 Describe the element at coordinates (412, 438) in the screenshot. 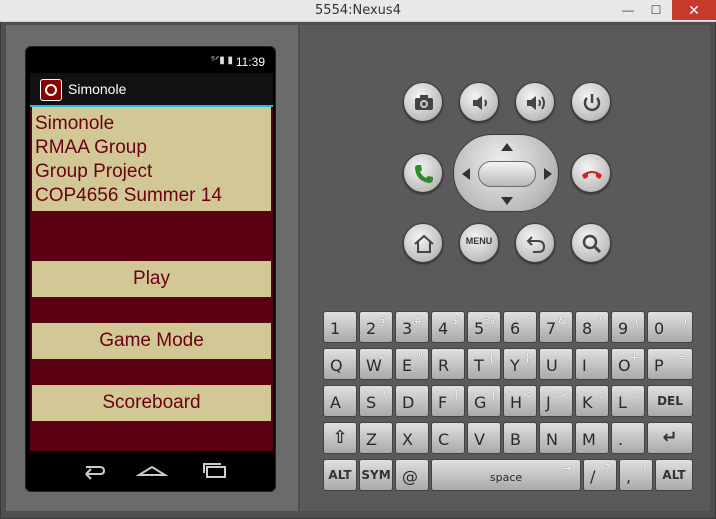

I see `key-x: X` at that location.